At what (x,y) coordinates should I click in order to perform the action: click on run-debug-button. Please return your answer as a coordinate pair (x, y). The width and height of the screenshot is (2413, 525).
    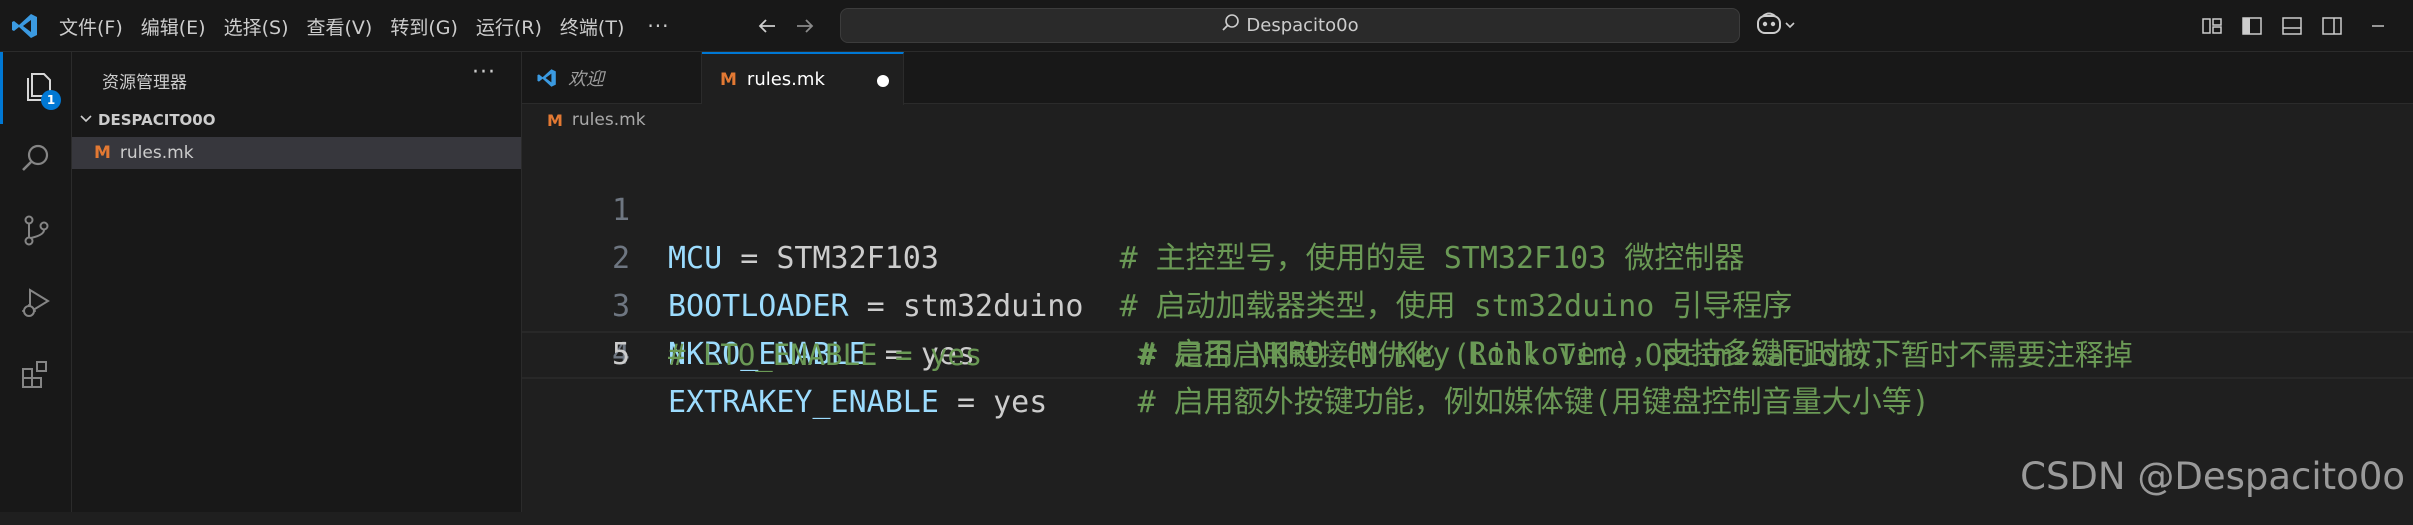
    Looking at the image, I should click on (36, 304).